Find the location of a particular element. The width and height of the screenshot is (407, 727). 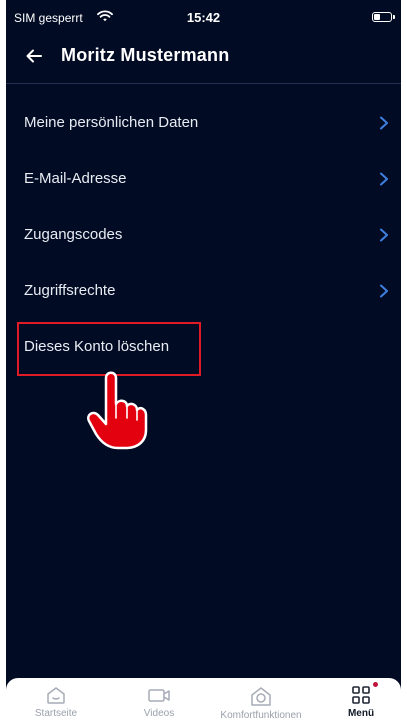

menu-item-access-rights: Zugriffsrechte is located at coordinates (203, 292).